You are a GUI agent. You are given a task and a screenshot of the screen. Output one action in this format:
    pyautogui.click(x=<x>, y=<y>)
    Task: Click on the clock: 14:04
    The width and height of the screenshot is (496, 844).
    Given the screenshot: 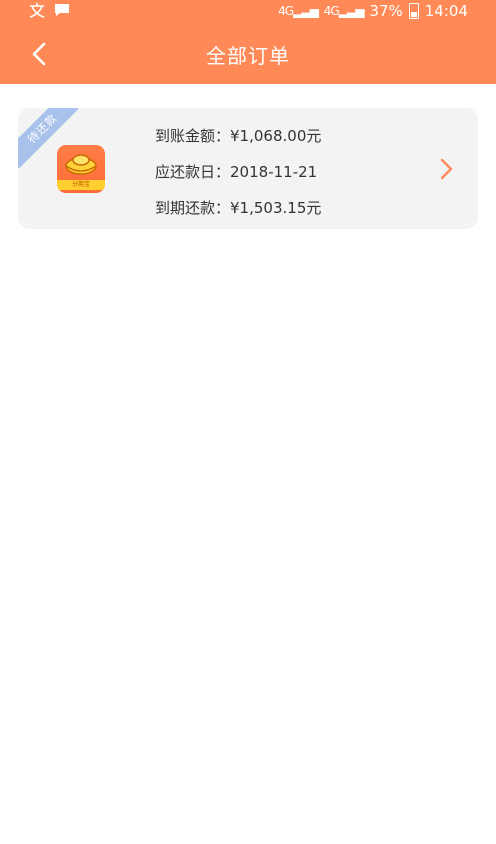 What is the action you would take?
    pyautogui.click(x=446, y=11)
    